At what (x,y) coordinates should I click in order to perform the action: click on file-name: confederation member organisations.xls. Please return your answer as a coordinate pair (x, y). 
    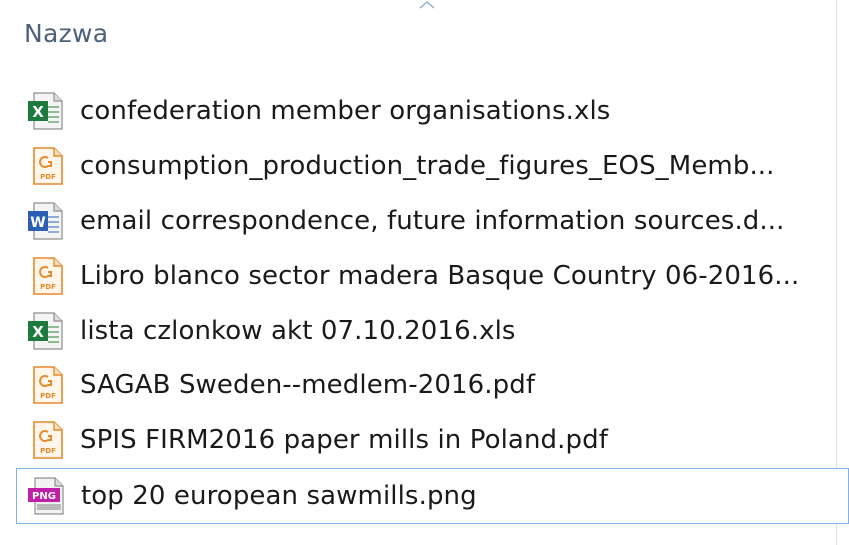
    Looking at the image, I should click on (345, 111).